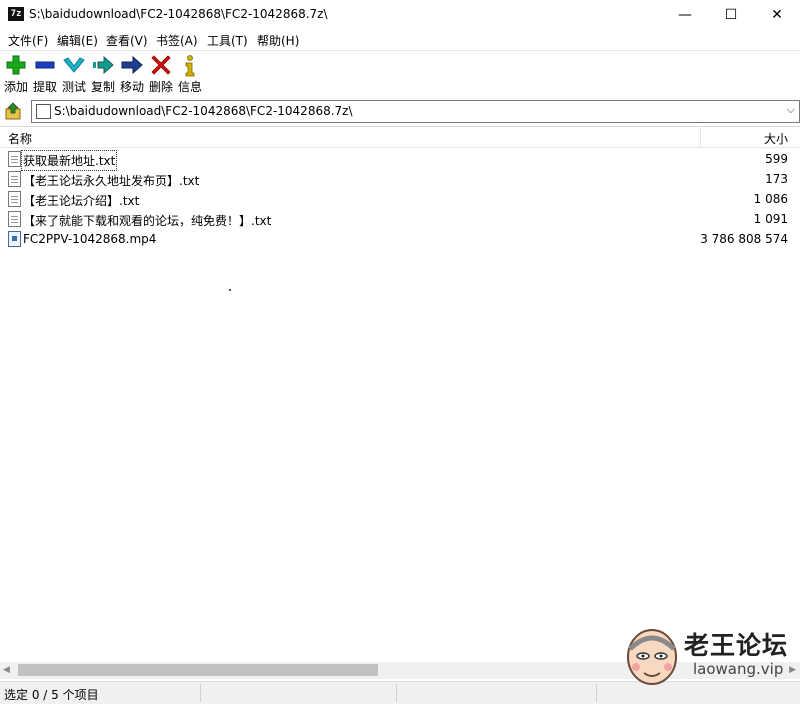 The height and width of the screenshot is (704, 800). Describe the element at coordinates (198, 670) in the screenshot. I see `scrollbar-thumb` at that location.